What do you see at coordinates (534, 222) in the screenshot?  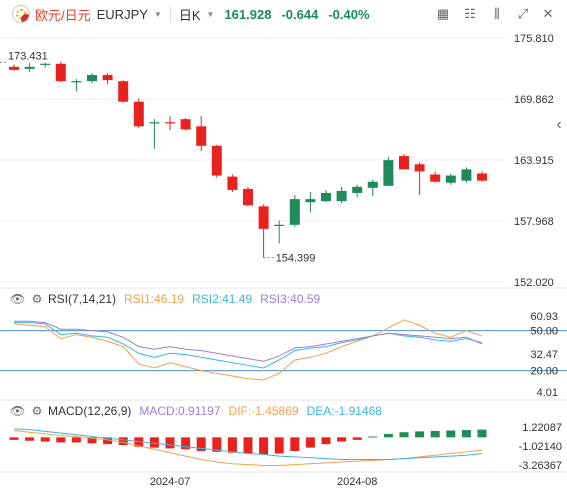 I see `price-axis-label: 157.968` at bounding box center [534, 222].